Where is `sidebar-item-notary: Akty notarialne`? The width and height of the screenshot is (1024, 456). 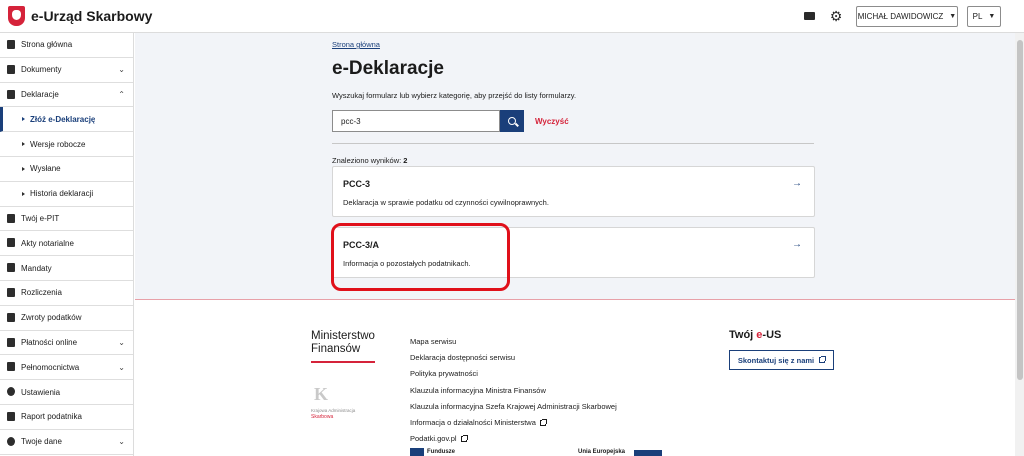
sidebar-item-notary: Akty notarialne is located at coordinates (66, 244).